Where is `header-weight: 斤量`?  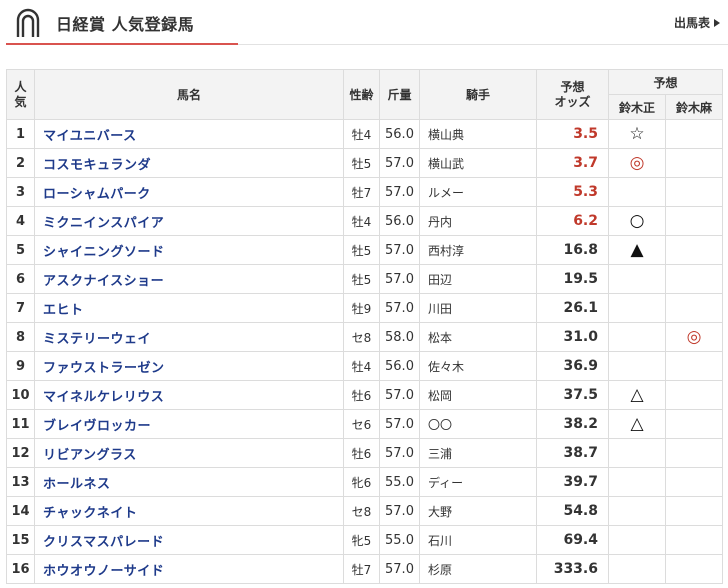 header-weight: 斤量 is located at coordinates (399, 94).